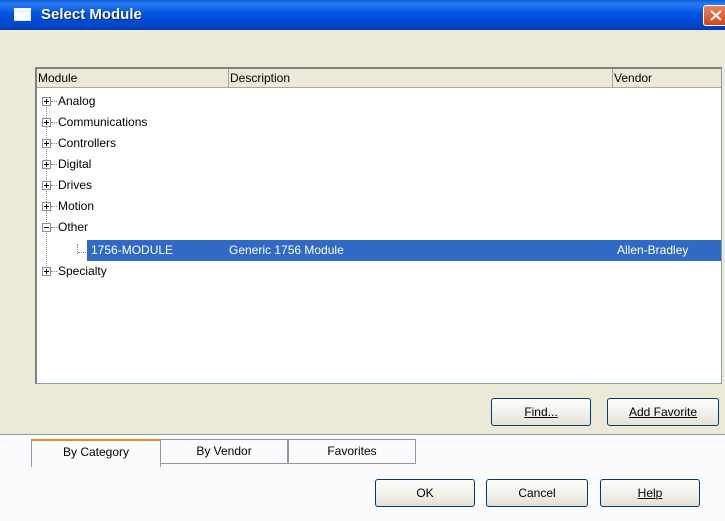 This screenshot has height=521, width=725. What do you see at coordinates (379, 164) in the screenshot?
I see `tree-item-digital: Digital` at bounding box center [379, 164].